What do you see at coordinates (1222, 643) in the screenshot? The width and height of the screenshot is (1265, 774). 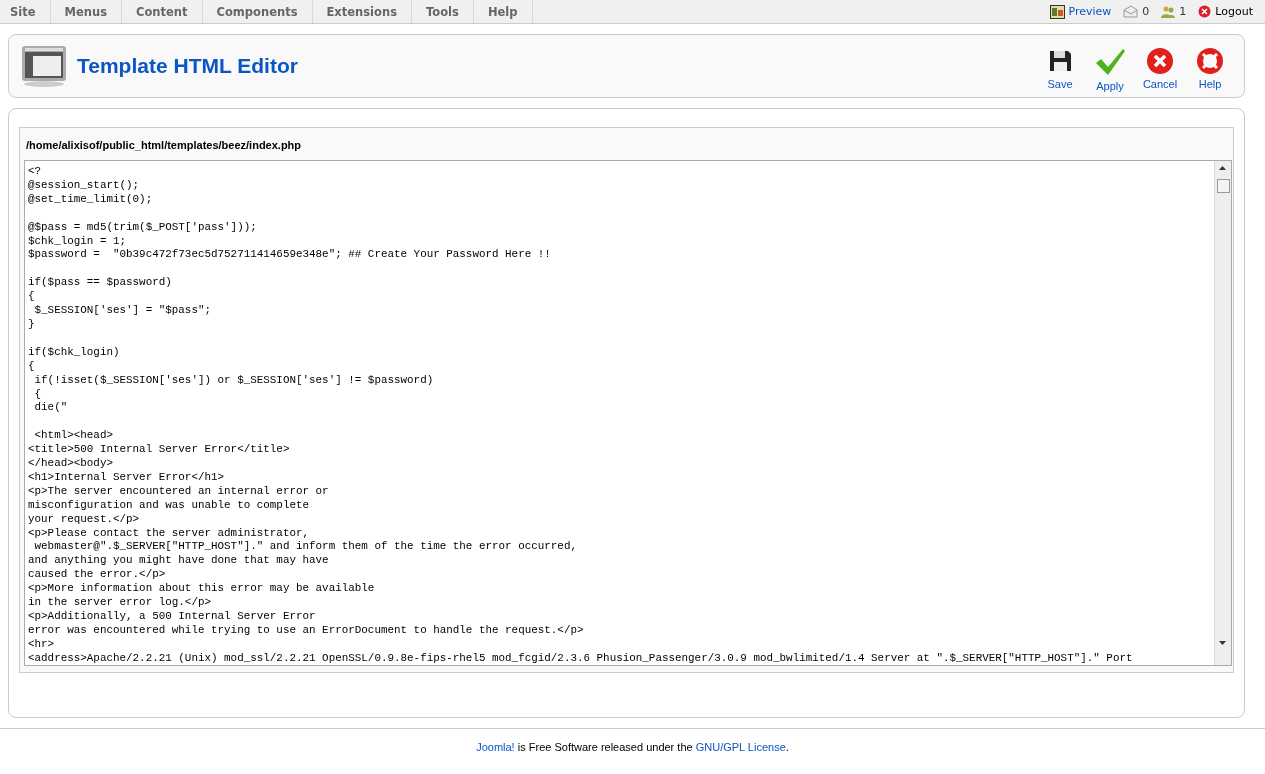 I see `scroll-down-icon` at bounding box center [1222, 643].